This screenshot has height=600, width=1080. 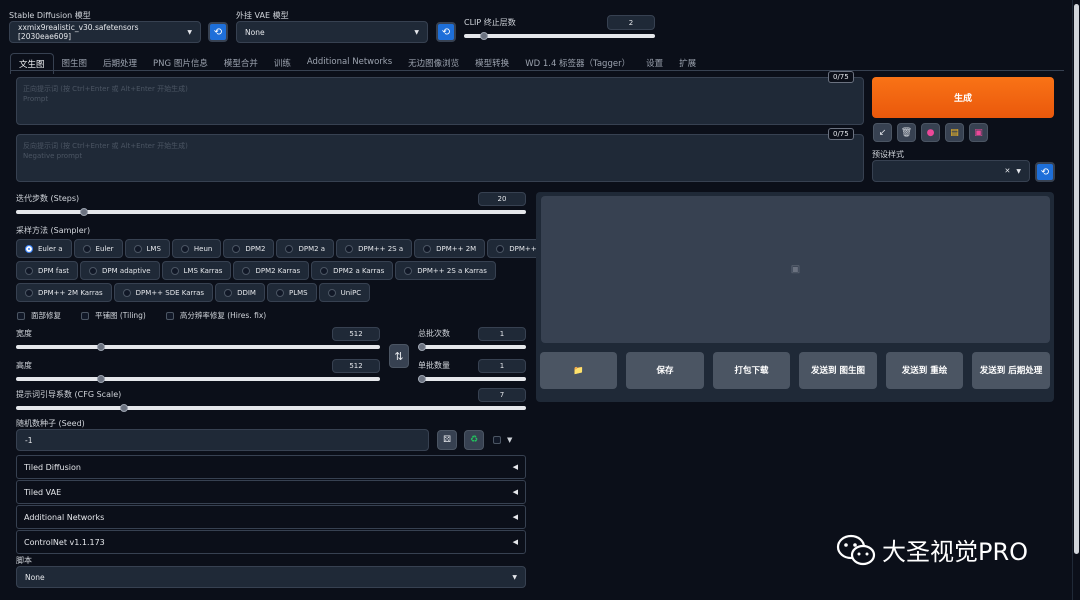 I want to click on sampler-option: Euler a, so click(x=44, y=248).